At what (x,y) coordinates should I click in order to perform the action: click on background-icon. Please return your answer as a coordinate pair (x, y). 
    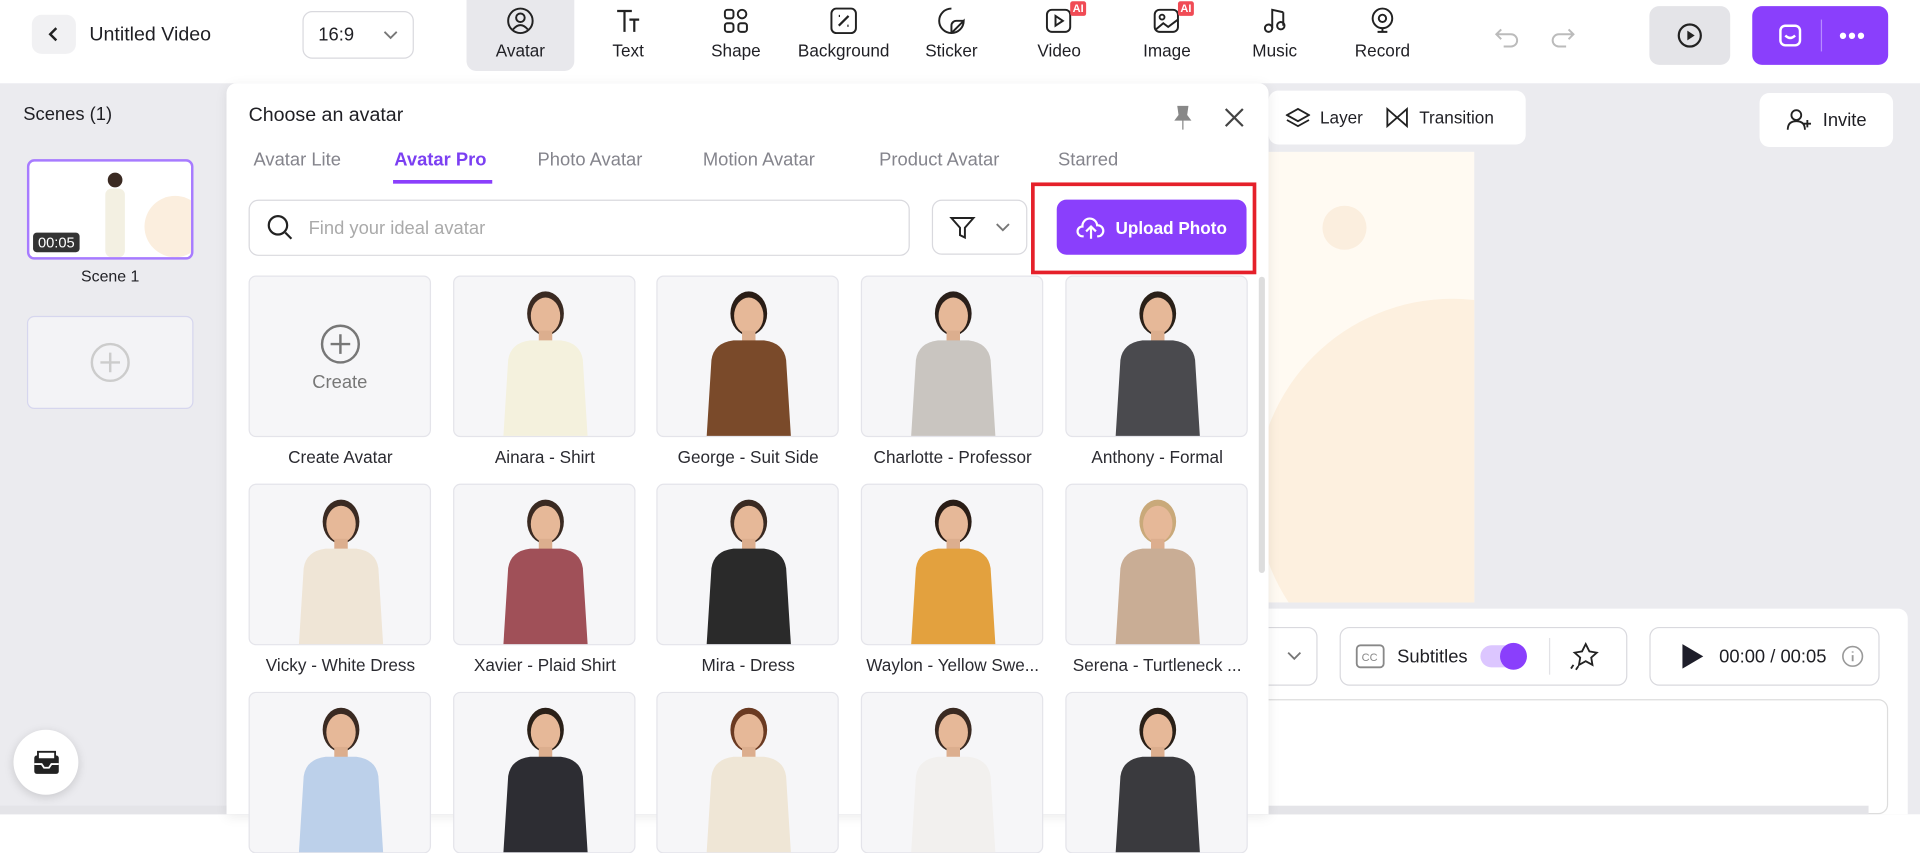
    Looking at the image, I should click on (843, 21).